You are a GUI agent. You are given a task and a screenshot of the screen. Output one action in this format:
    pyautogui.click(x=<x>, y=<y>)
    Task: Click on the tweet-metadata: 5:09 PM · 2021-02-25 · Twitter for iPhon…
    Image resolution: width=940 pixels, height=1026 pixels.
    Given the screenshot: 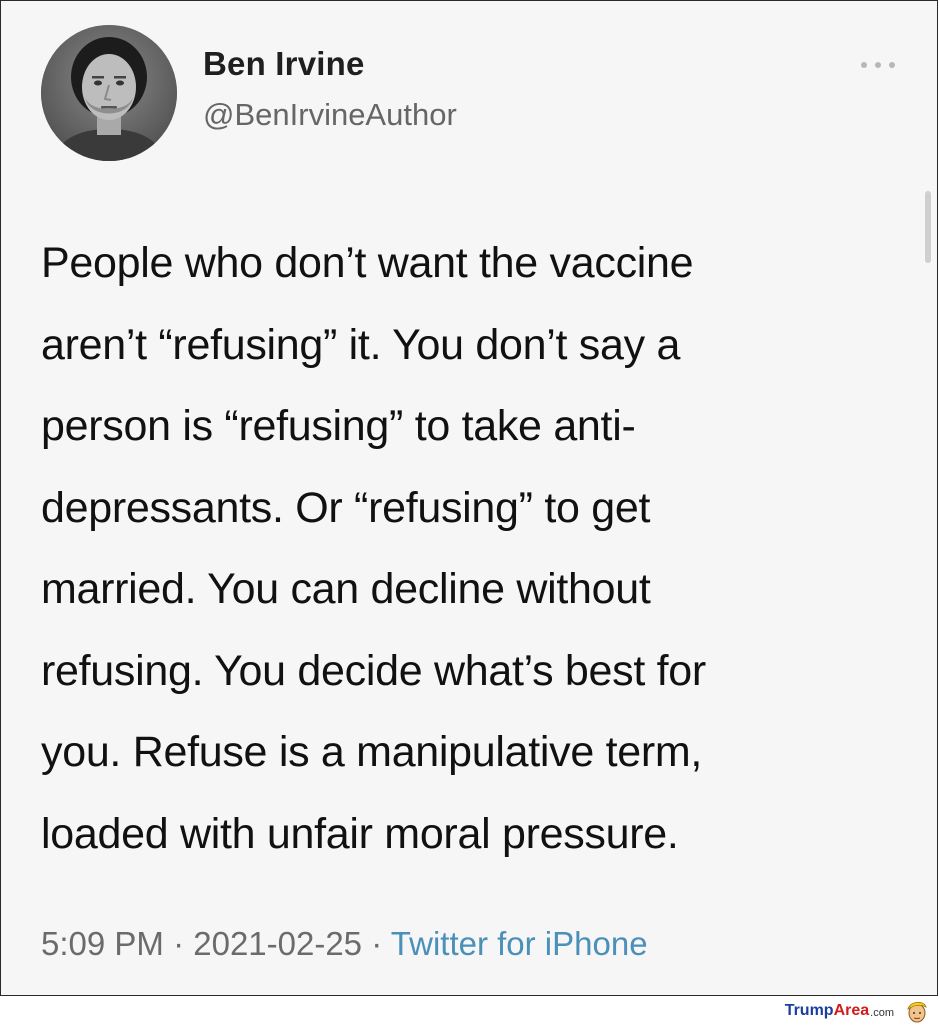 What is the action you would take?
    pyautogui.click(x=344, y=944)
    